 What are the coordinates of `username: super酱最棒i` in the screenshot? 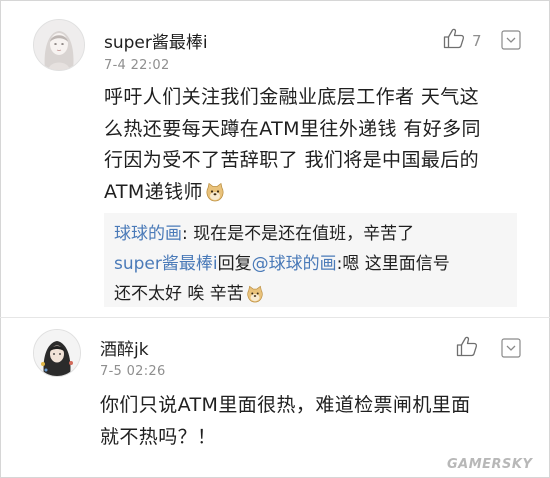 It's located at (156, 40).